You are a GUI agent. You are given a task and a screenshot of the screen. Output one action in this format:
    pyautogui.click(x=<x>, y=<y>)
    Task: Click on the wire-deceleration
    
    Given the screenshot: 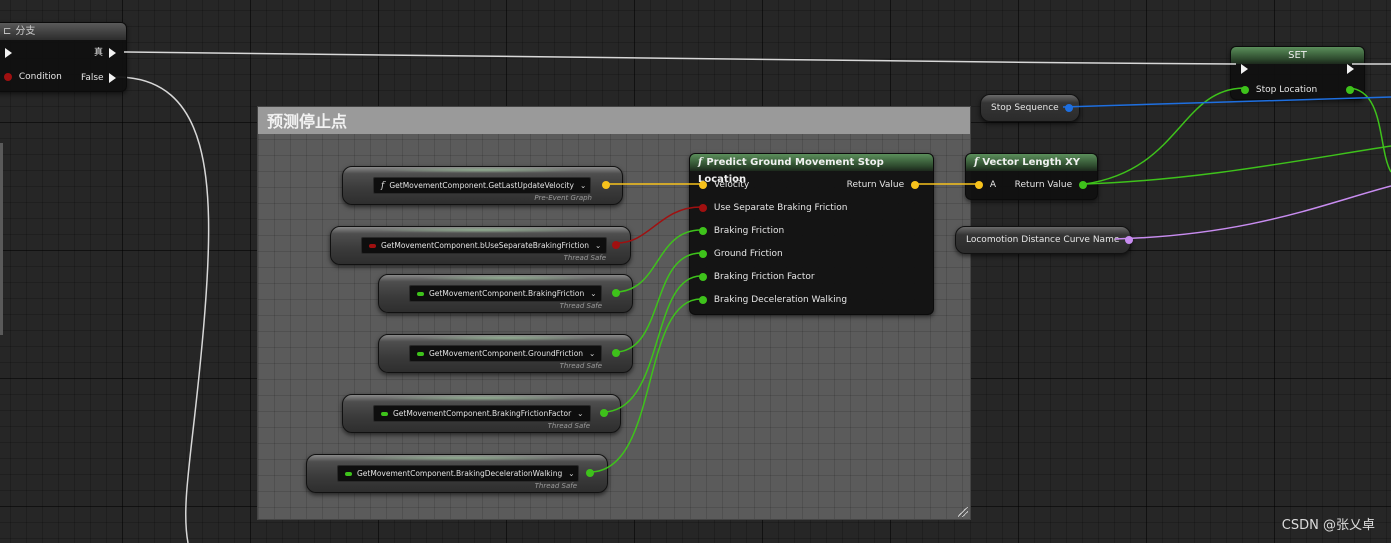 What is the action you would take?
    pyautogui.click(x=645, y=385)
    